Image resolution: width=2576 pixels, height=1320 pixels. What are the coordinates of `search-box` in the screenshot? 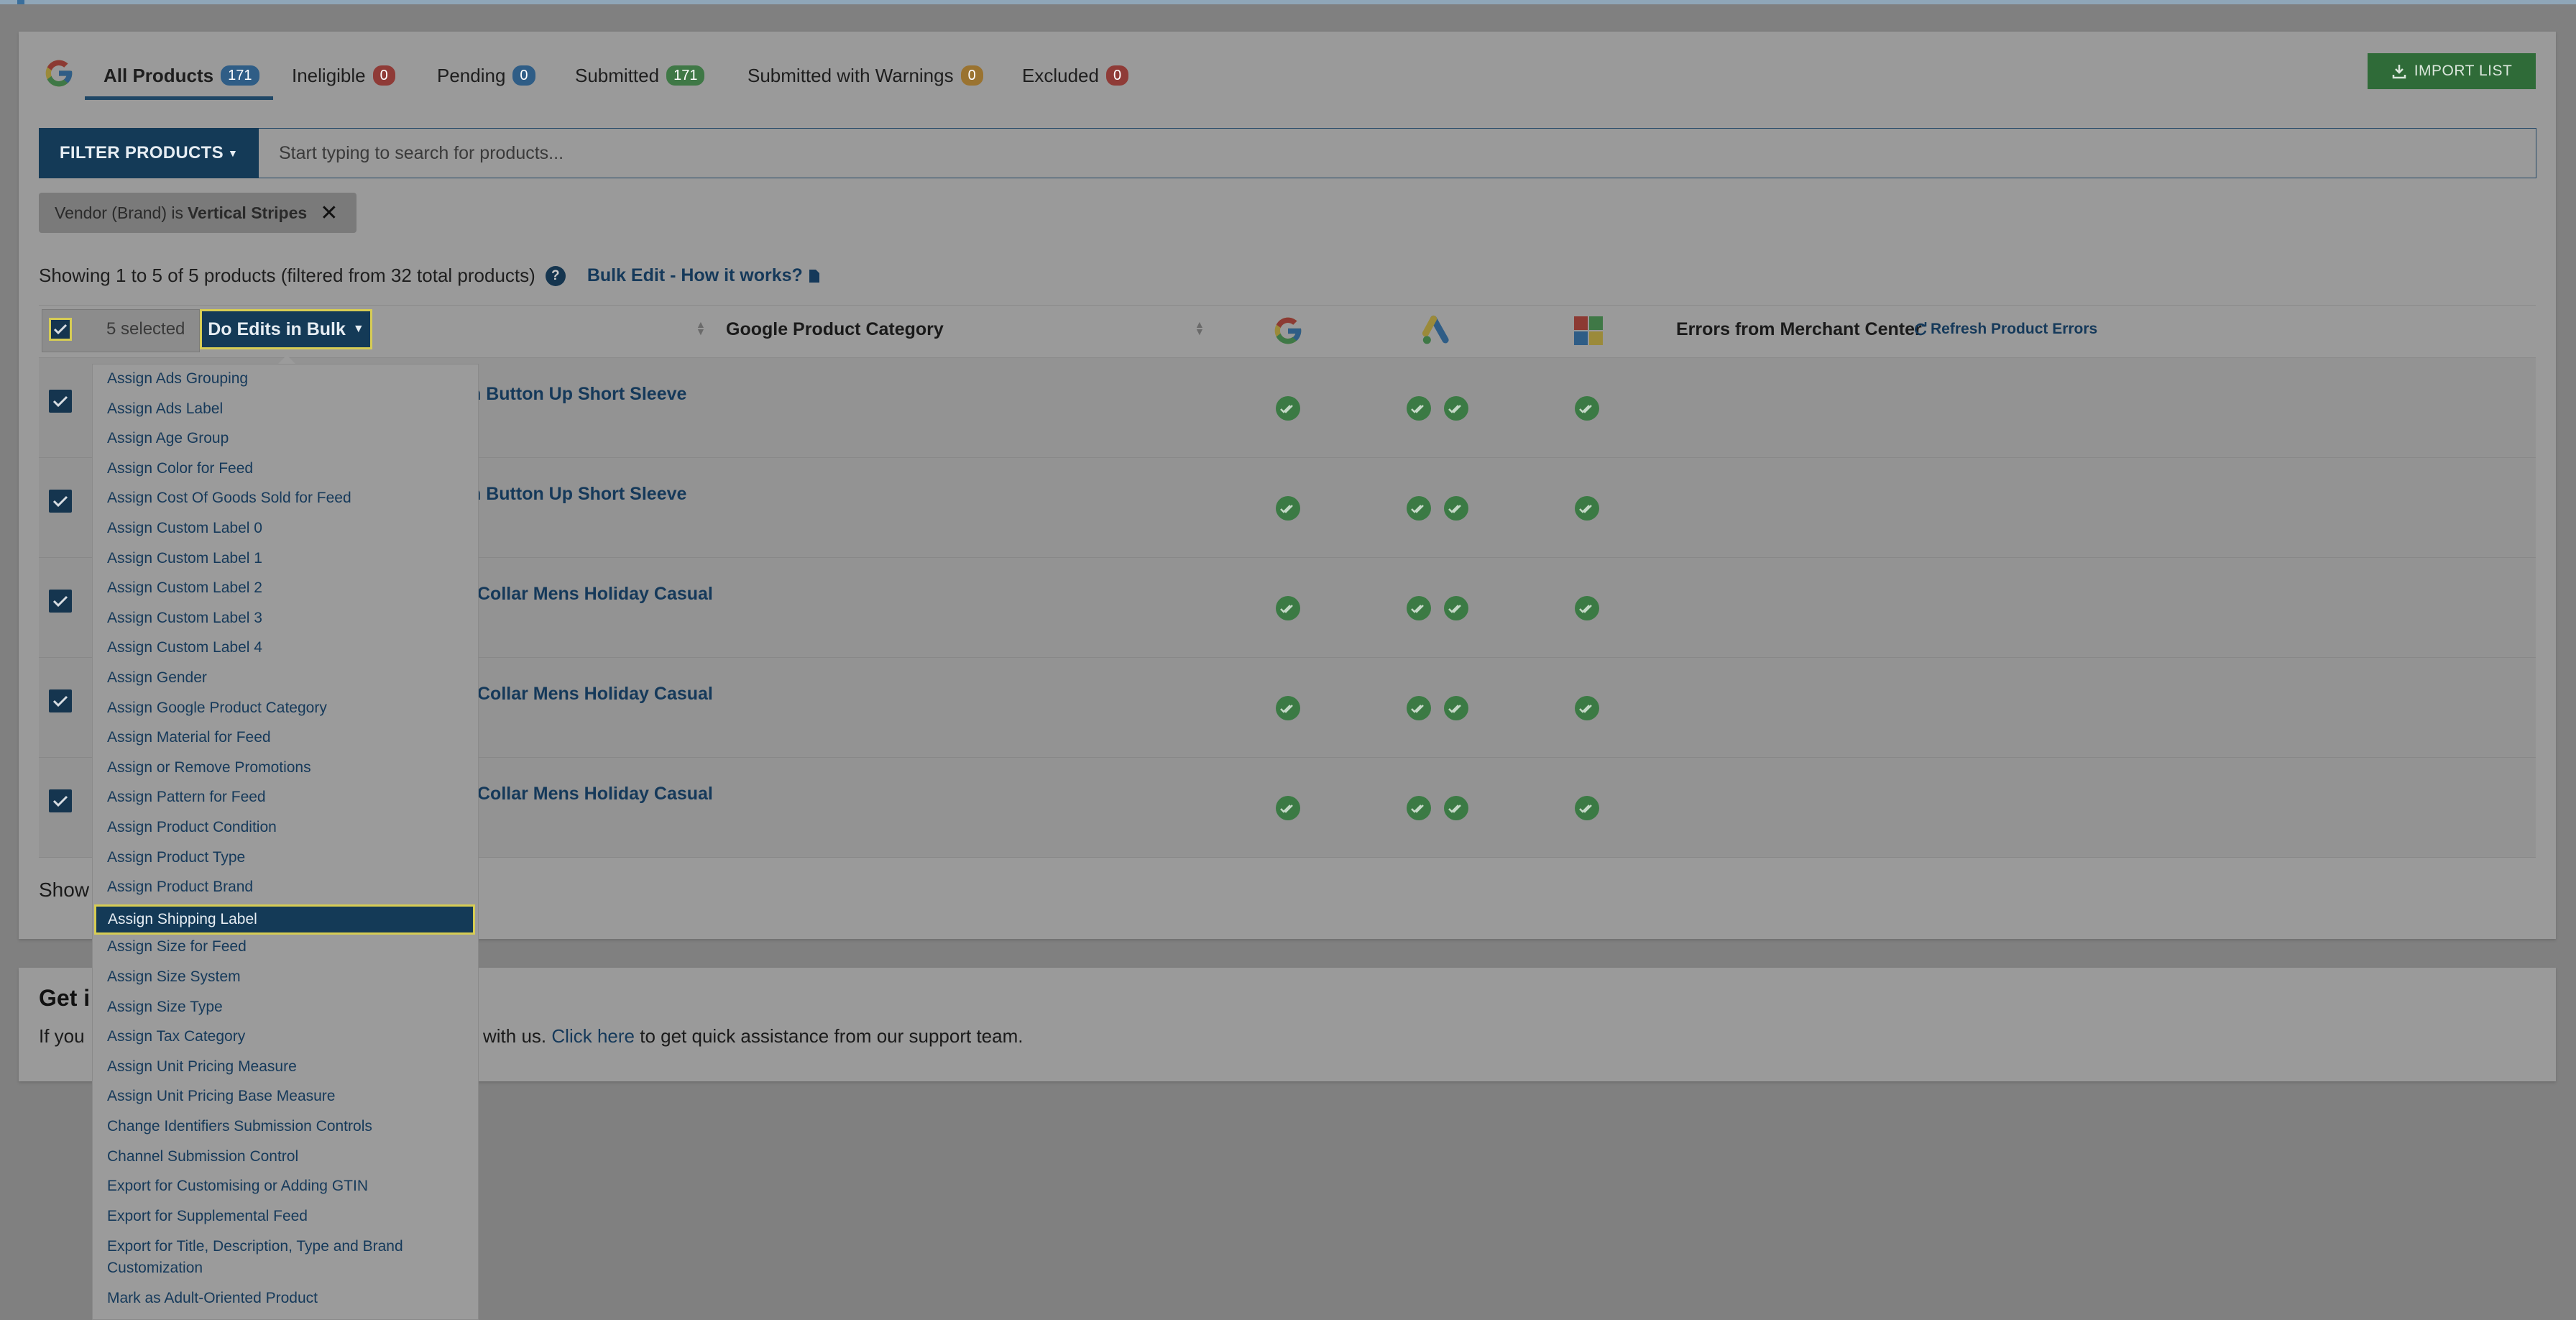 It's located at (1397, 153).